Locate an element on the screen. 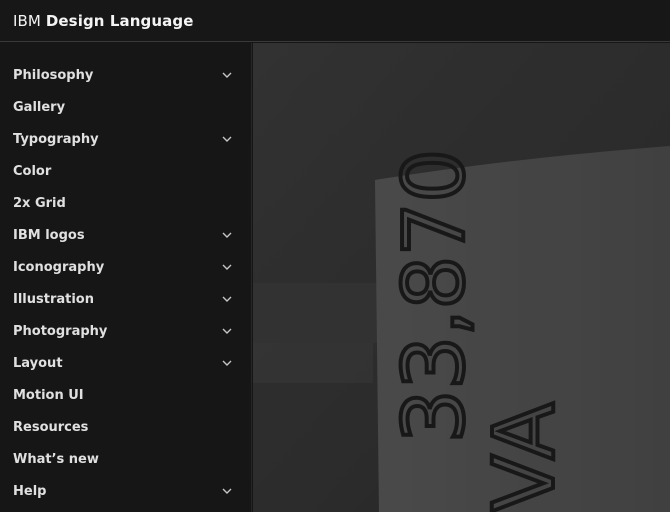  sidebar-item-resources: Resources is located at coordinates (125, 427).